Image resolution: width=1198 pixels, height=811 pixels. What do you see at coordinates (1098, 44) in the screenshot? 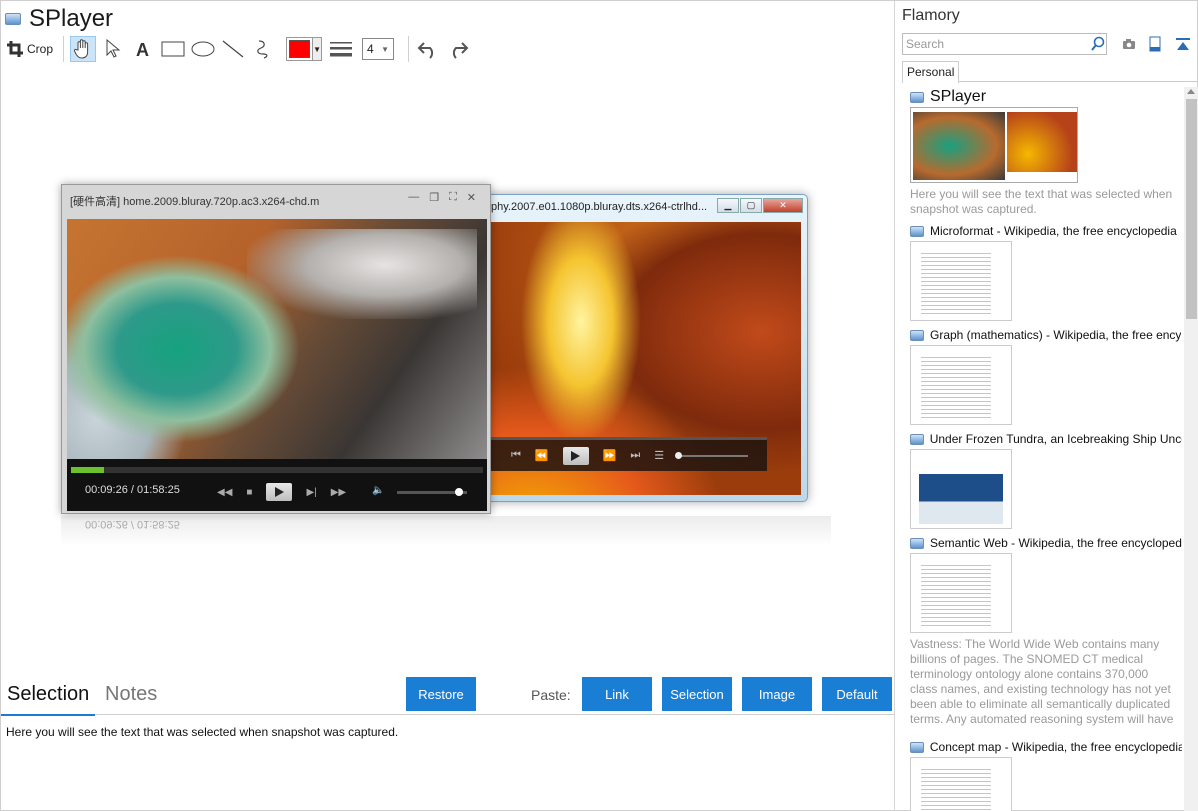
I see `search-icon` at bounding box center [1098, 44].